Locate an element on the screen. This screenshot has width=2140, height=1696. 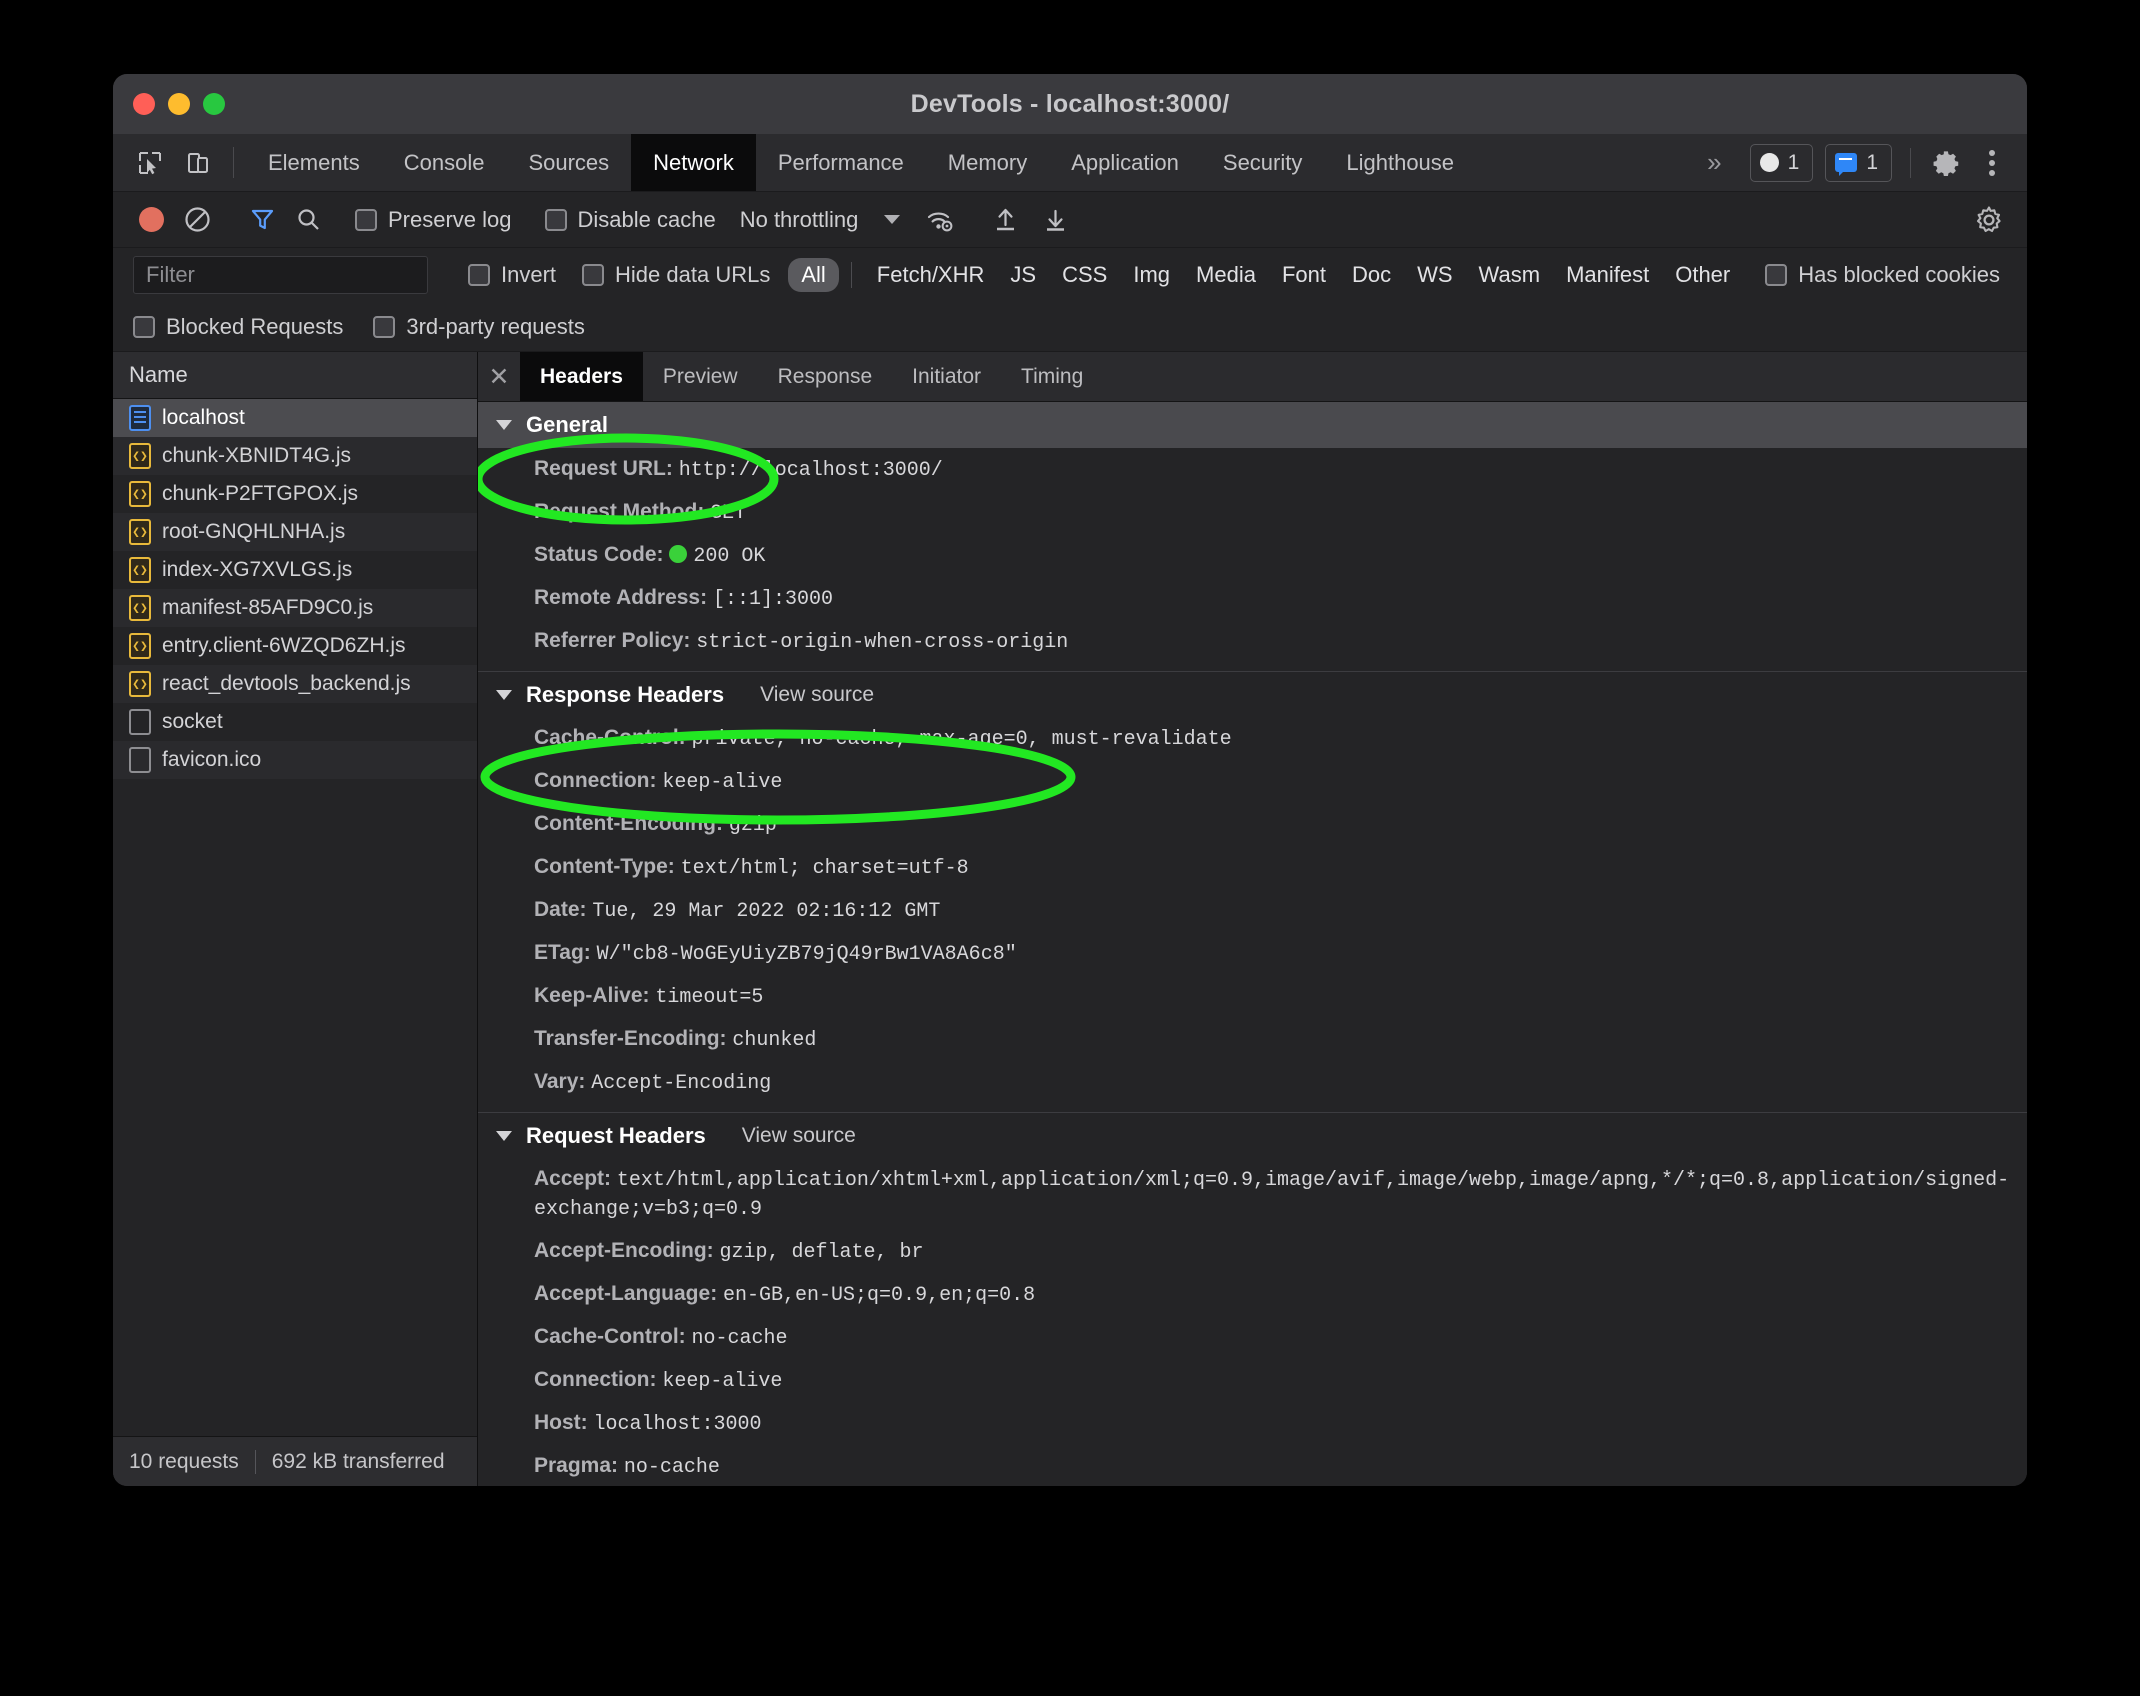
tab-headers: Headers is located at coordinates (581, 376).